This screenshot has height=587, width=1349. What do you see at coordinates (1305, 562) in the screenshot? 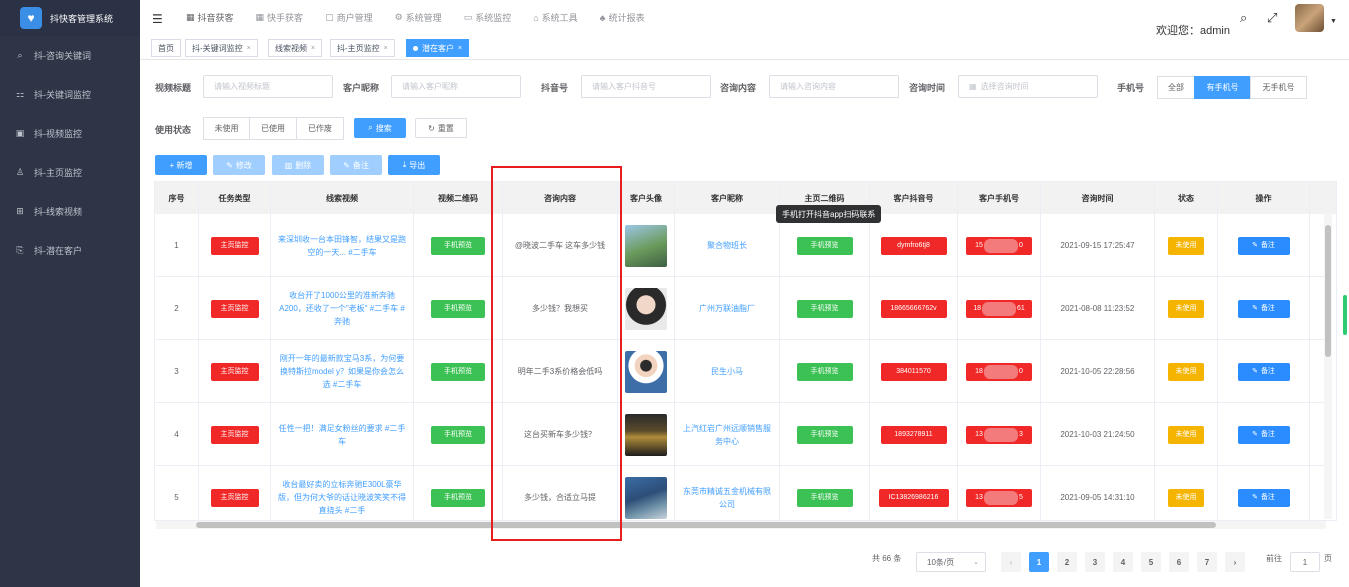
I see `goto-page-input: 1` at bounding box center [1305, 562].